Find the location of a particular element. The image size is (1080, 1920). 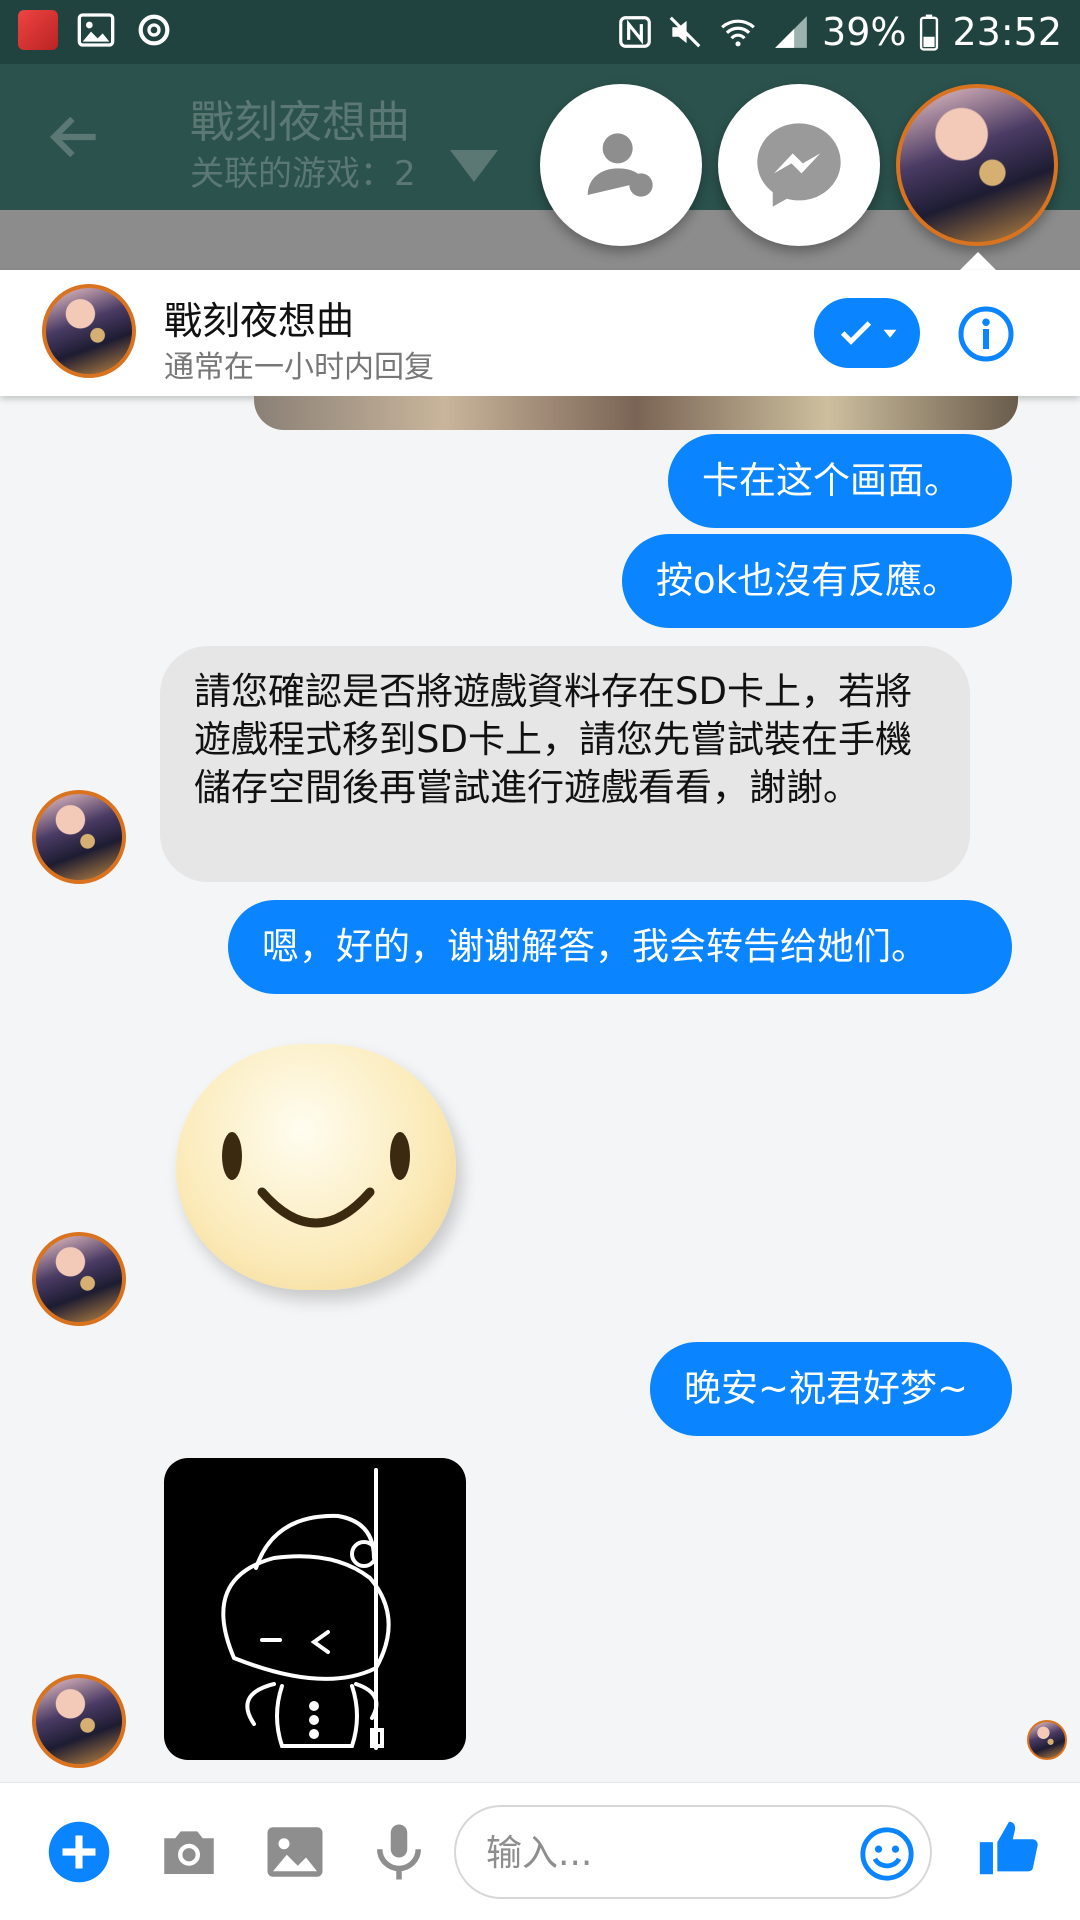

message-input-wrapper is located at coordinates (693, 1852).